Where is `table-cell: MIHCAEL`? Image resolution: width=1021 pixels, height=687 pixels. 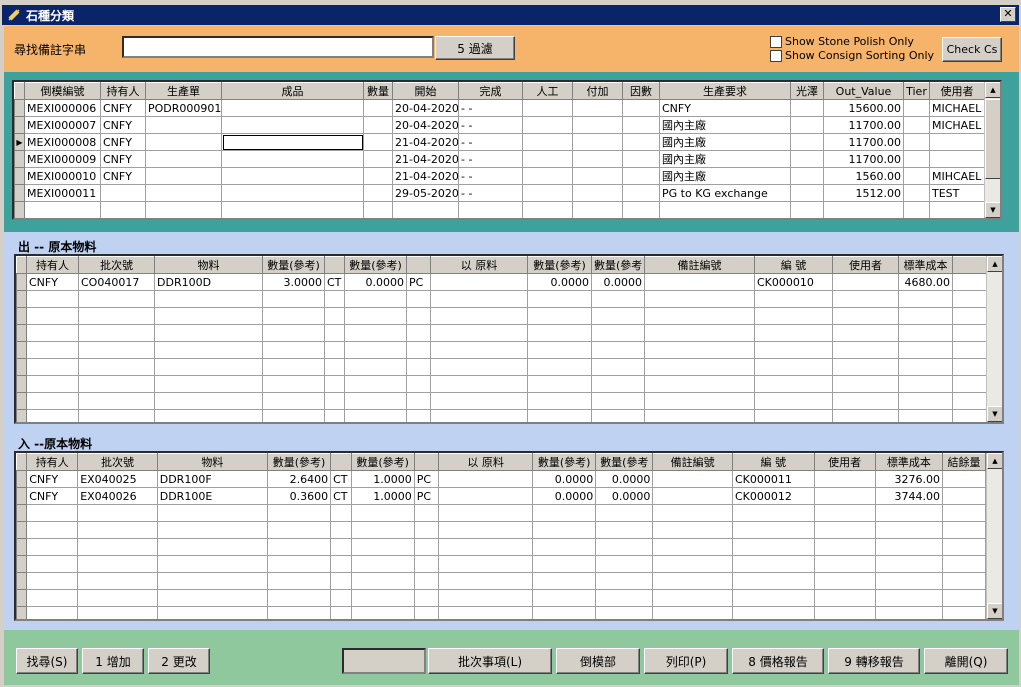 table-cell: MIHCAEL is located at coordinates (957, 176).